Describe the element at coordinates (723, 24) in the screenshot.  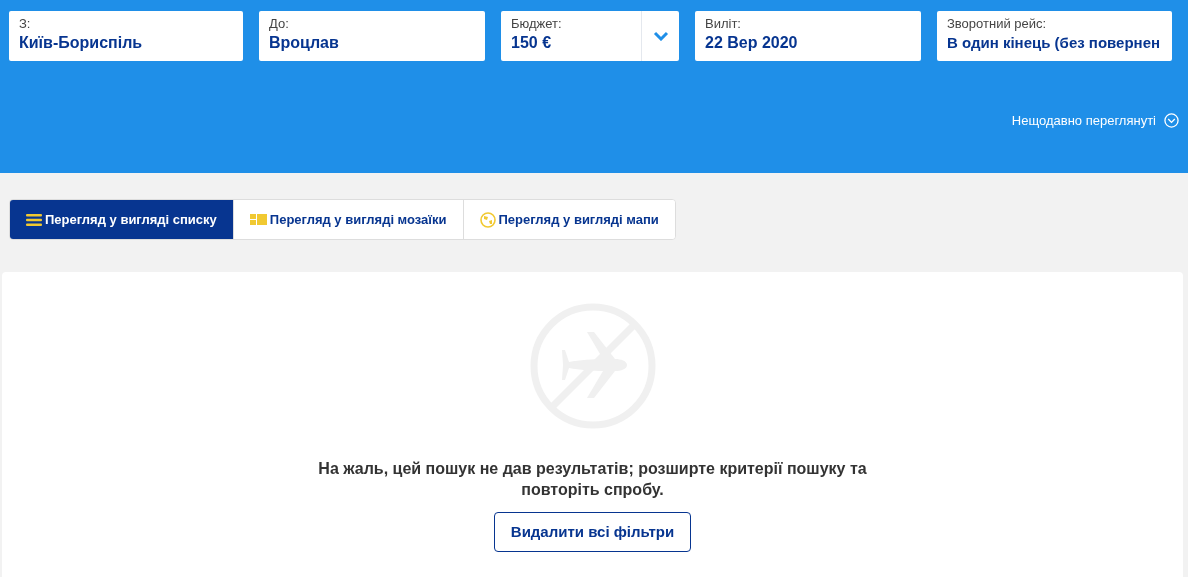
I see `field-label: Виліт:` at that location.